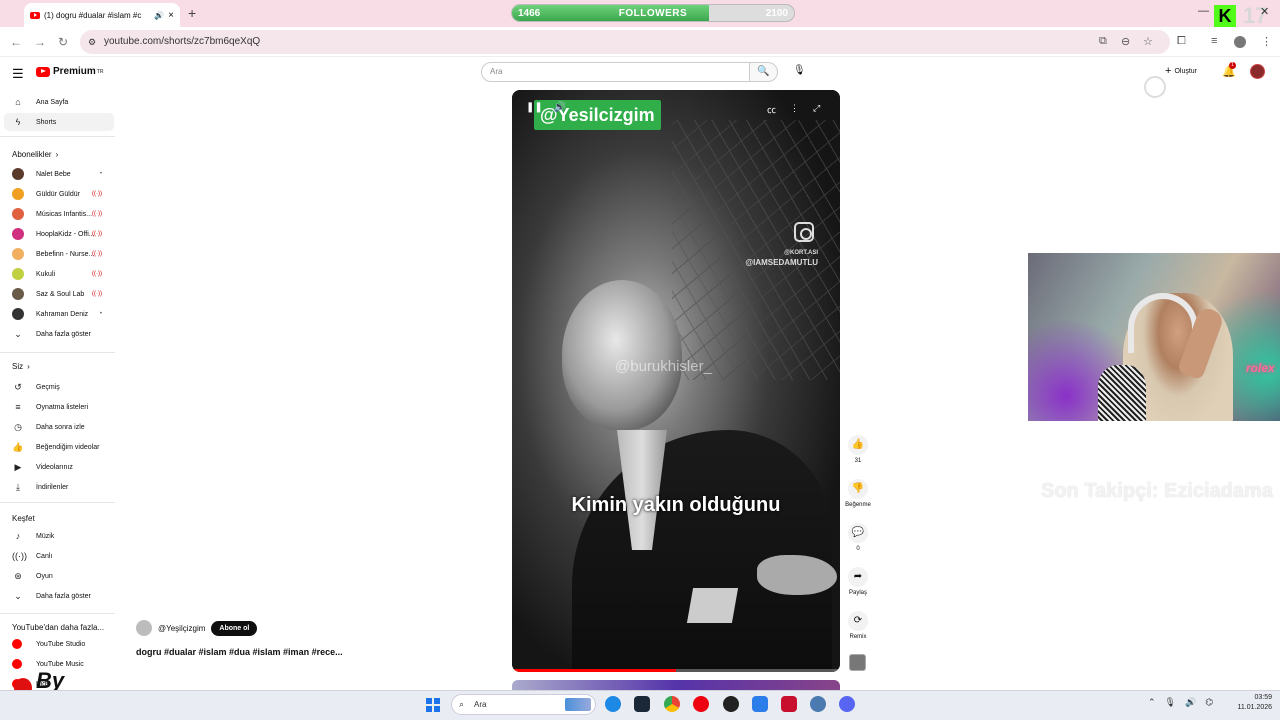 This screenshot has height=720, width=1280. What do you see at coordinates (1225, 16) in the screenshot?
I see `kick-logo-icon: K` at bounding box center [1225, 16].